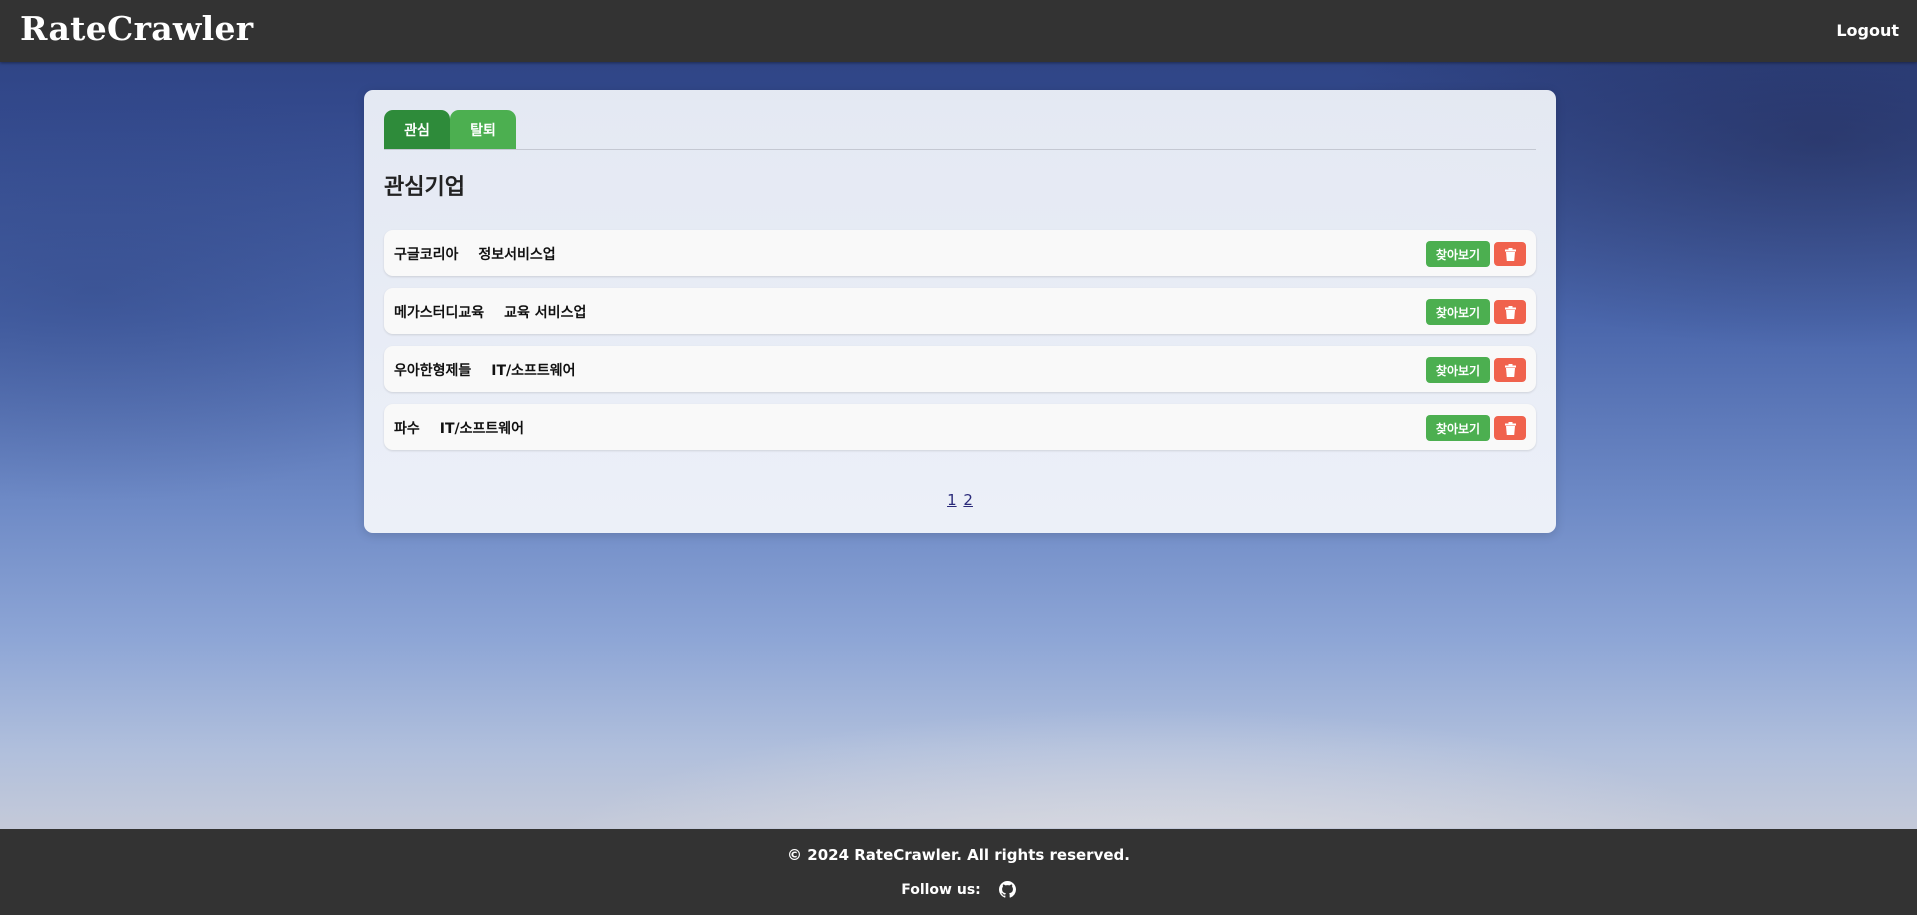  Describe the element at coordinates (407, 429) in the screenshot. I see `company-name: 파수` at that location.